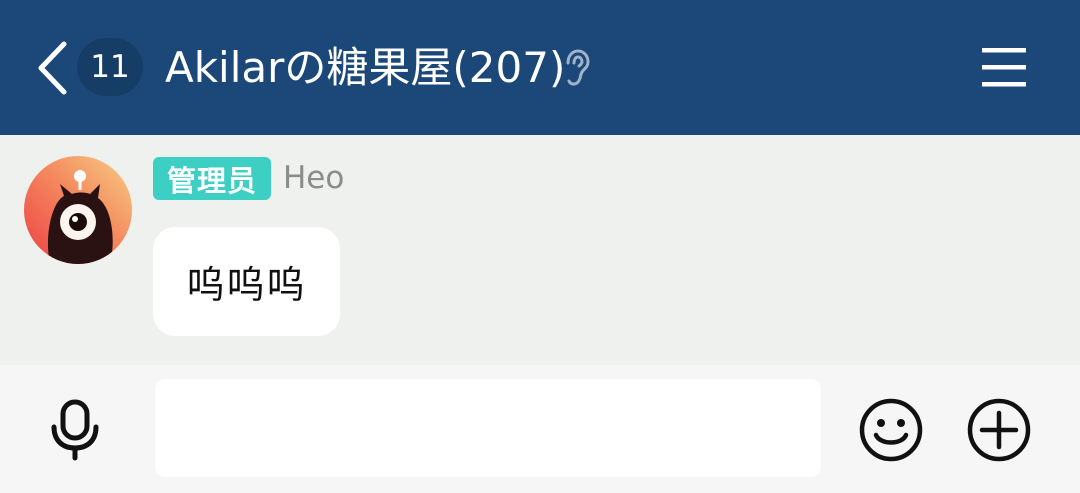  I want to click on hamburger-menu-icon, so click(1004, 67).